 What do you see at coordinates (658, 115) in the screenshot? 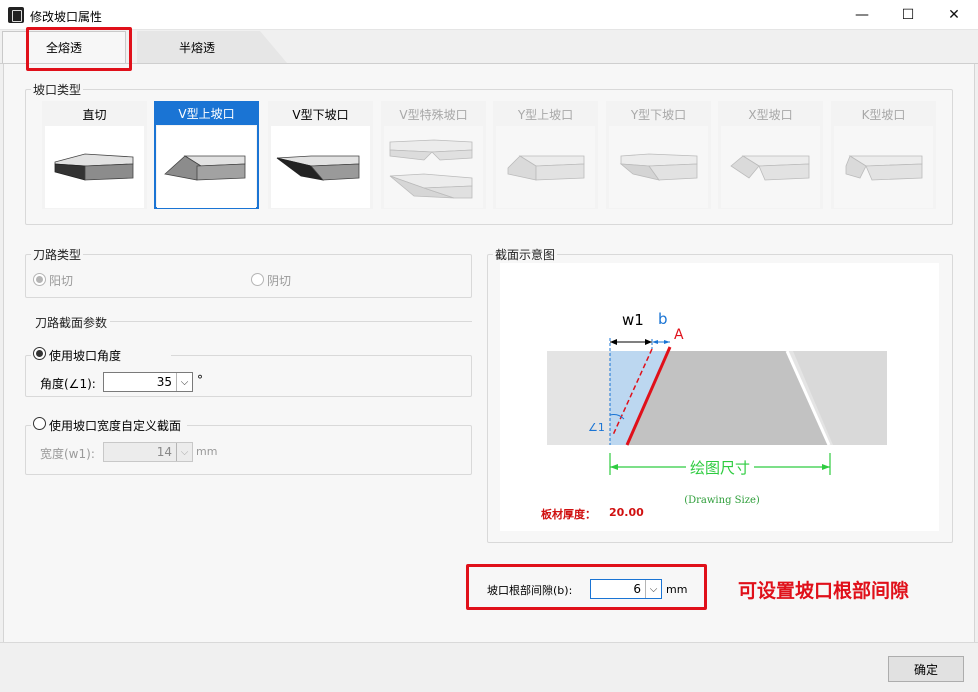
I see `groove-card-label: Y型下坡口` at bounding box center [658, 115].